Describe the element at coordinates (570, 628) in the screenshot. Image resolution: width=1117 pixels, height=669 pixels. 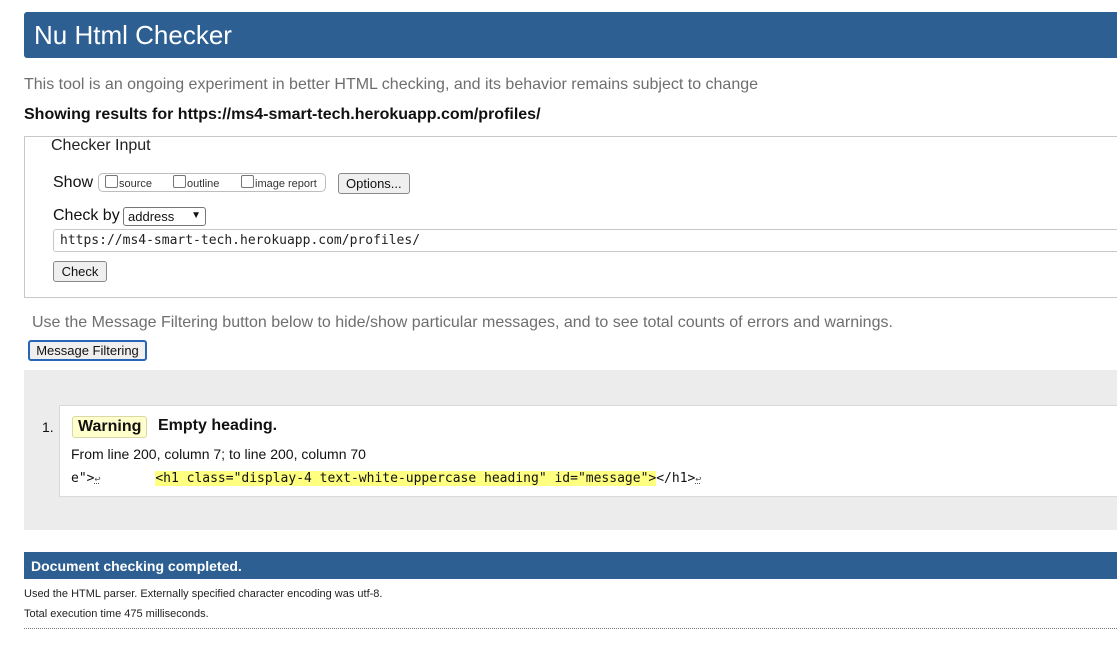
I see `bottom-divider` at that location.